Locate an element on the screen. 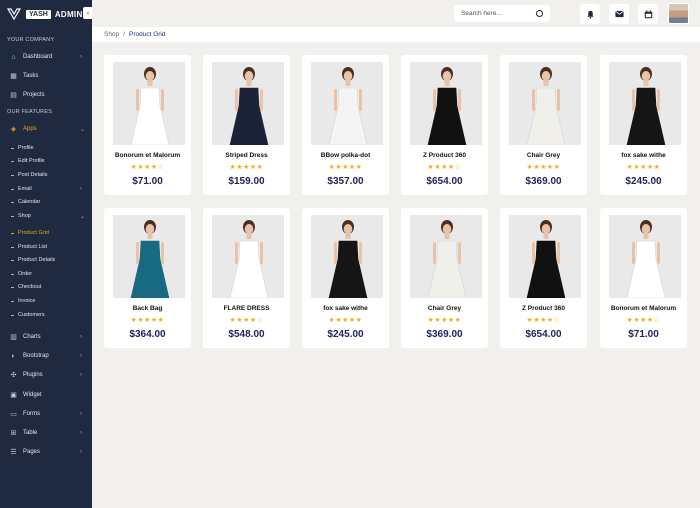  plugin-icon: ✣ is located at coordinates (13, 375).